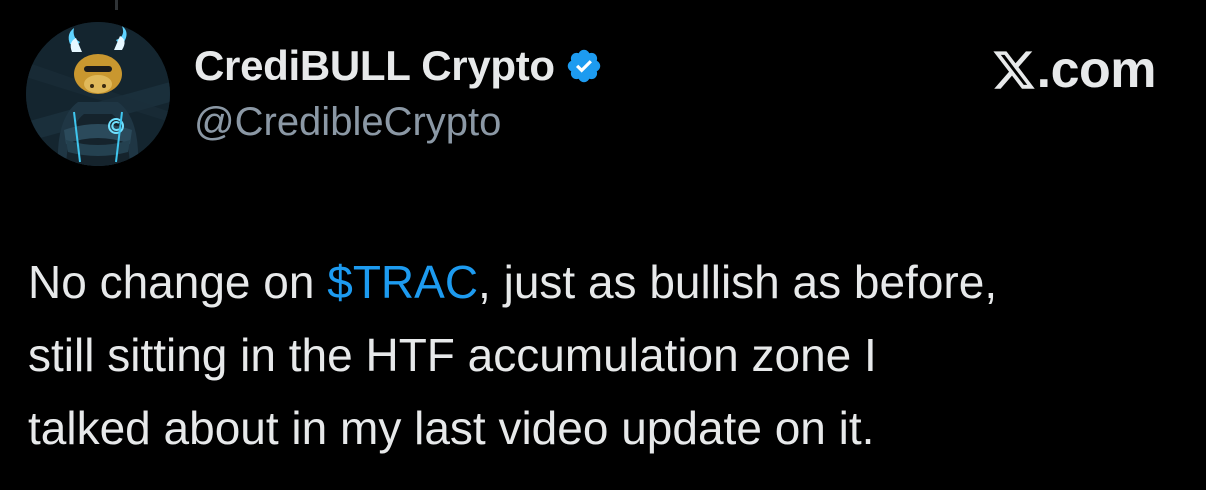 The width and height of the screenshot is (1206, 490). I want to click on x-brand-logo: .com, so click(1074, 70).